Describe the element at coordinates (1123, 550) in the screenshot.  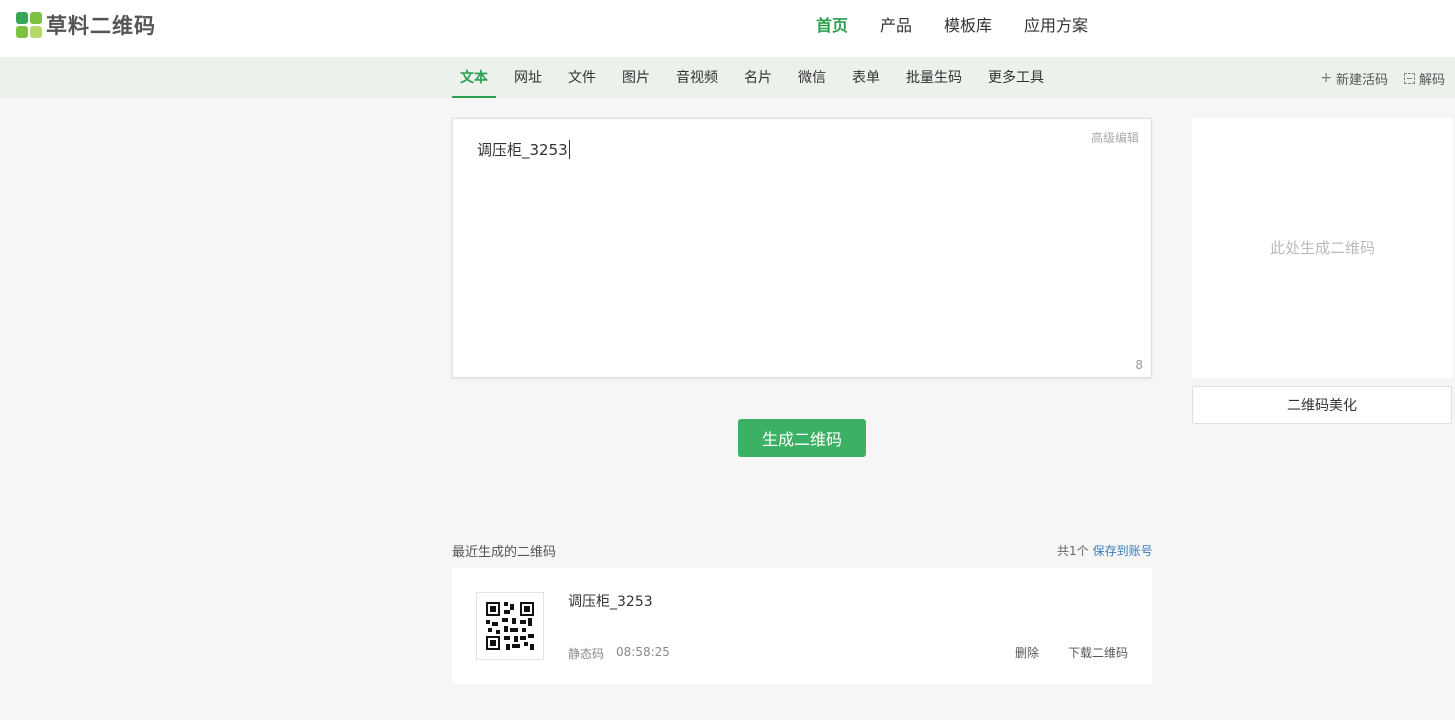
I see `save-to-account-link: 保存到账号` at that location.